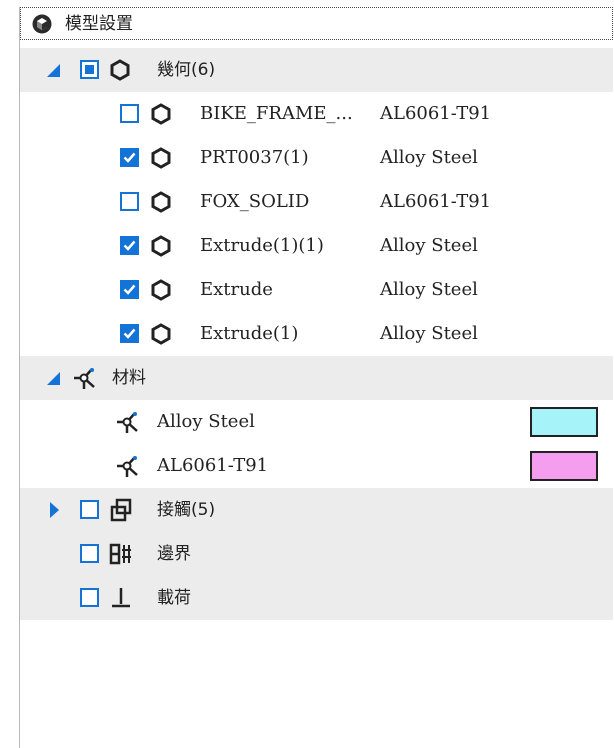 This screenshot has width=614, height=748. I want to click on loads-checkbox, so click(89, 597).